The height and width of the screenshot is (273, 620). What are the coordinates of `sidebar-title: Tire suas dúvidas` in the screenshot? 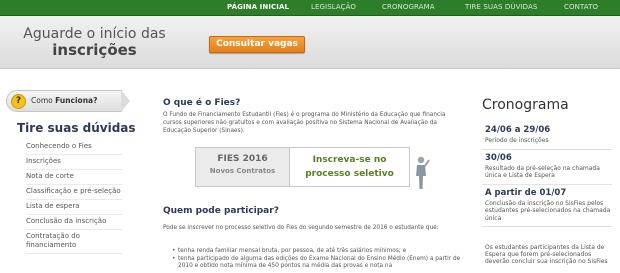 It's located at (76, 128).